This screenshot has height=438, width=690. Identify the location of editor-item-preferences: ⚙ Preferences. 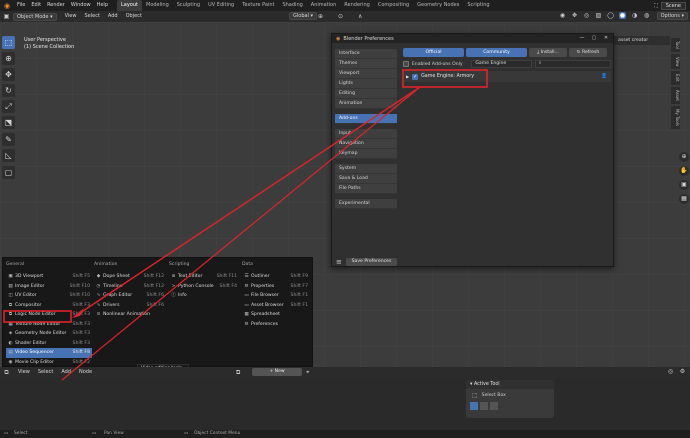
(276, 325).